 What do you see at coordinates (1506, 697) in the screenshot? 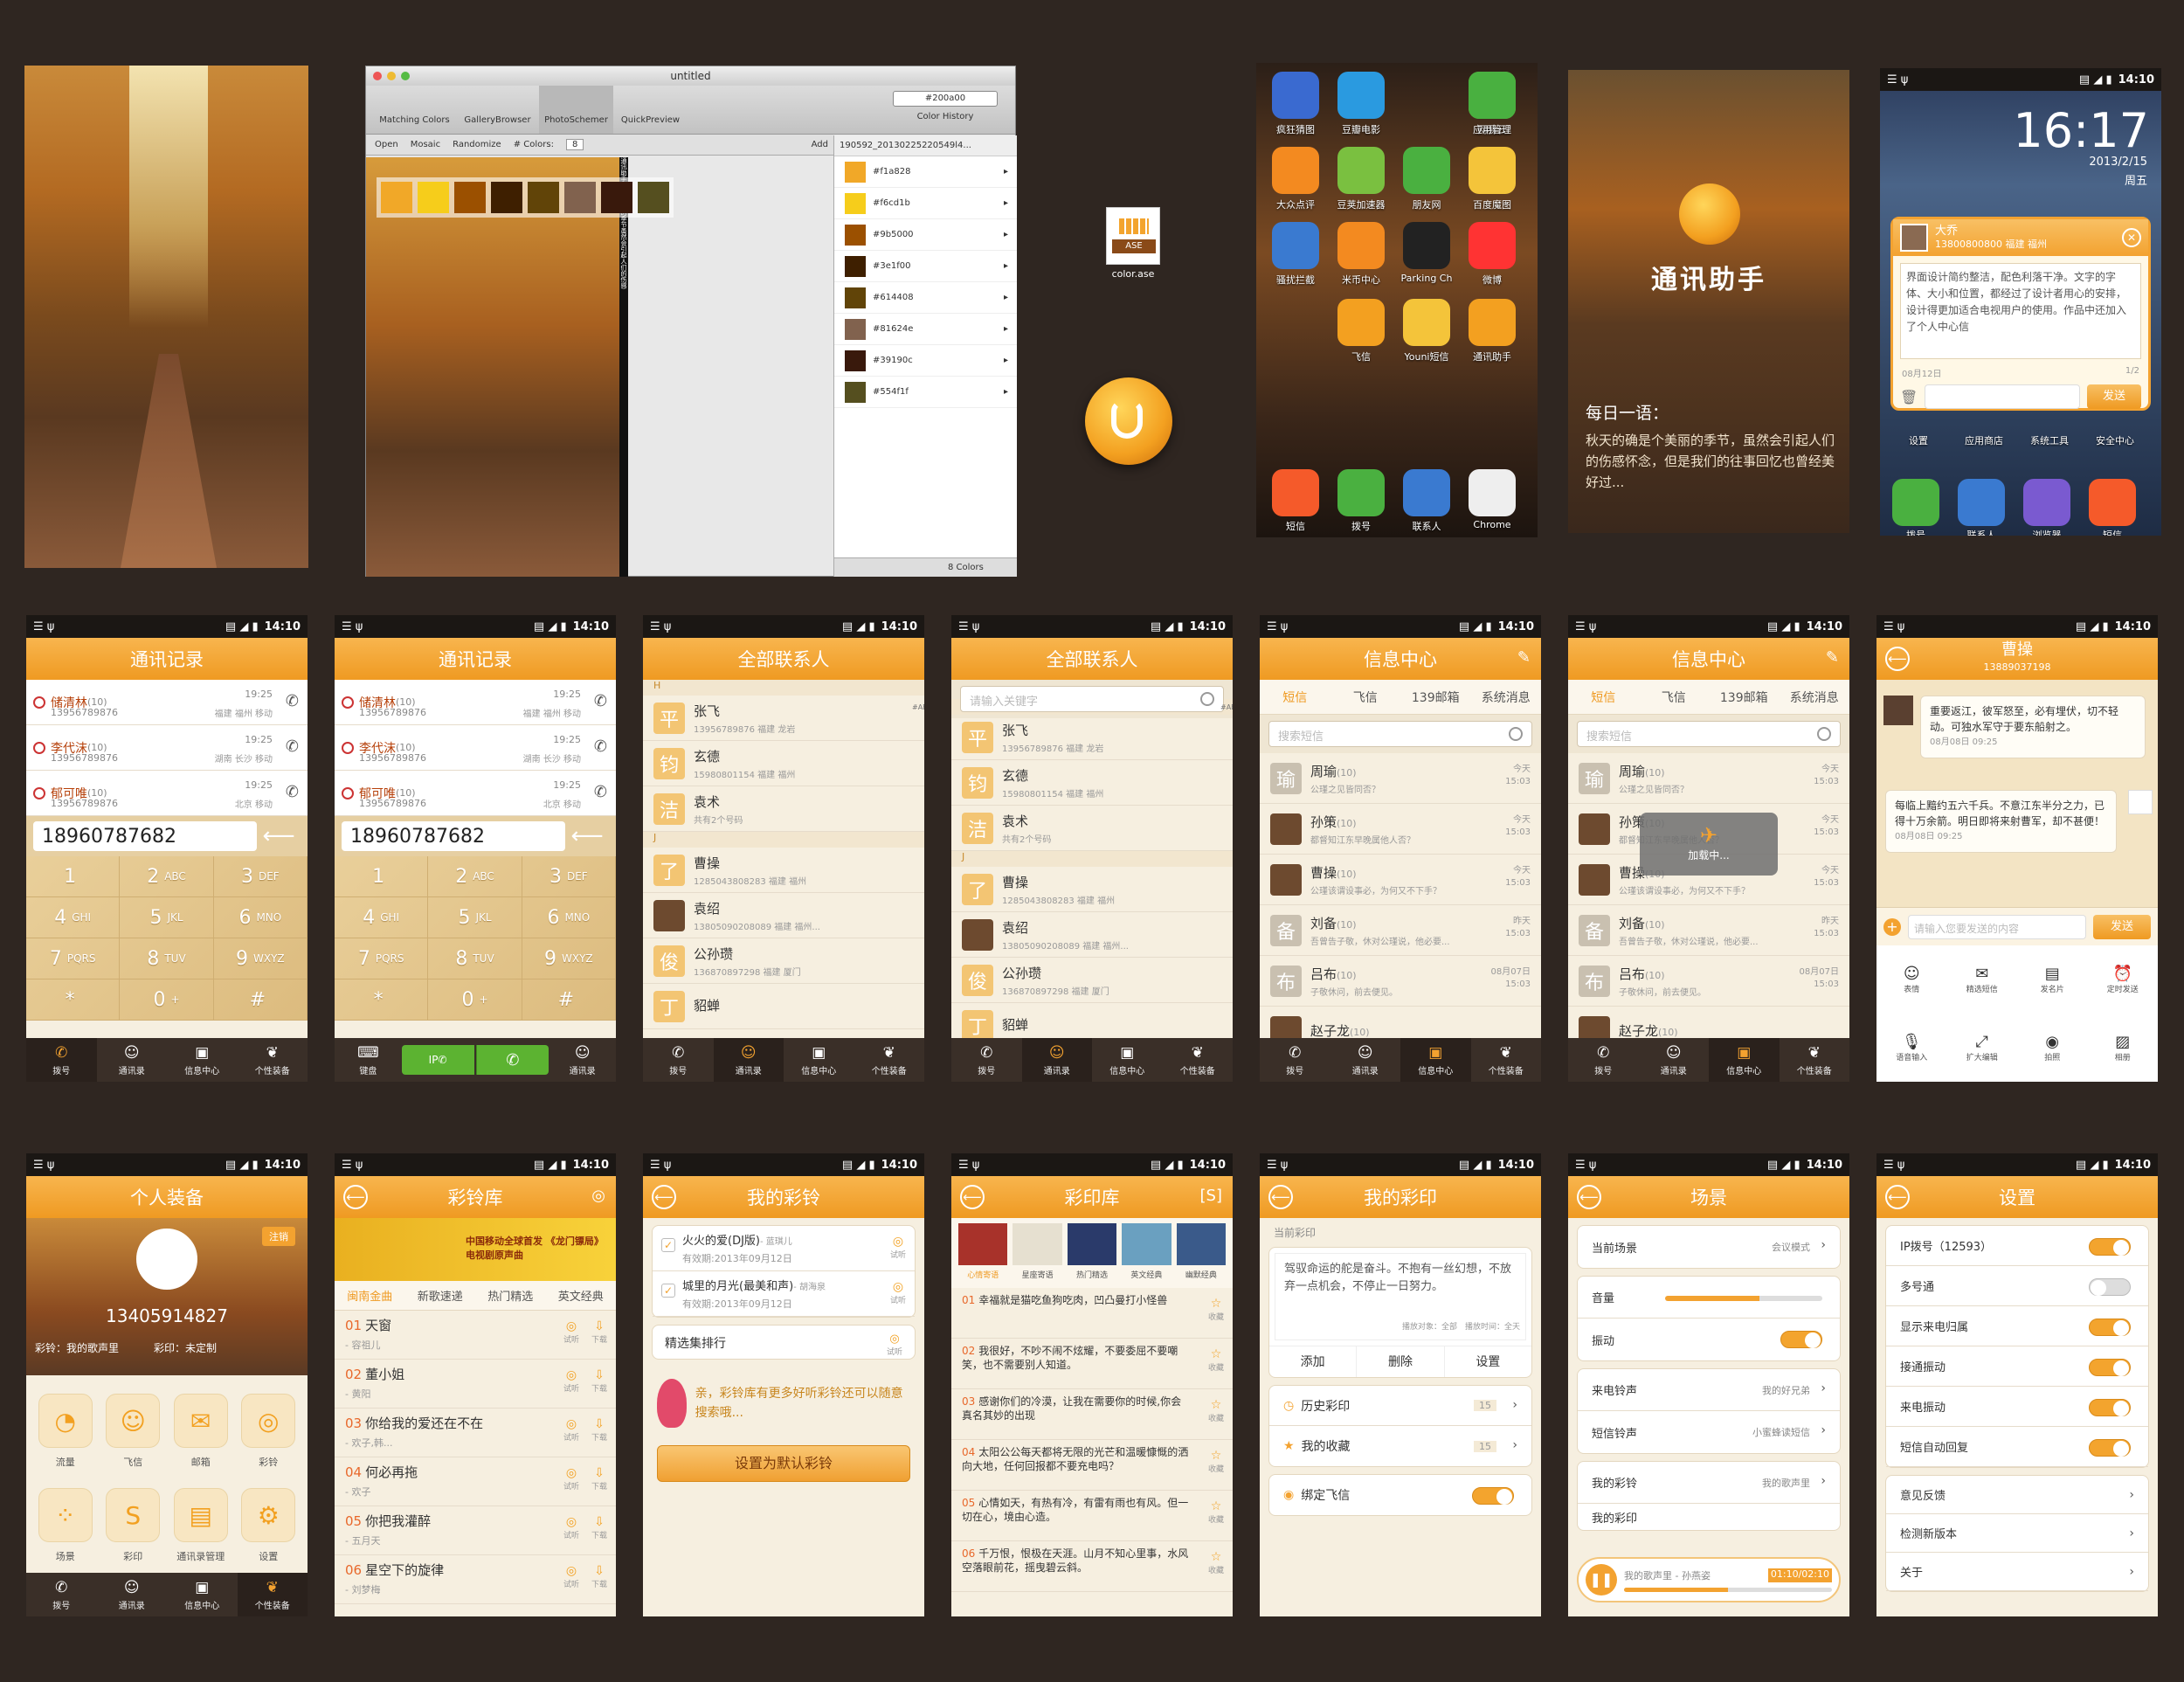
I see `subtab: 系统消息` at bounding box center [1506, 697].